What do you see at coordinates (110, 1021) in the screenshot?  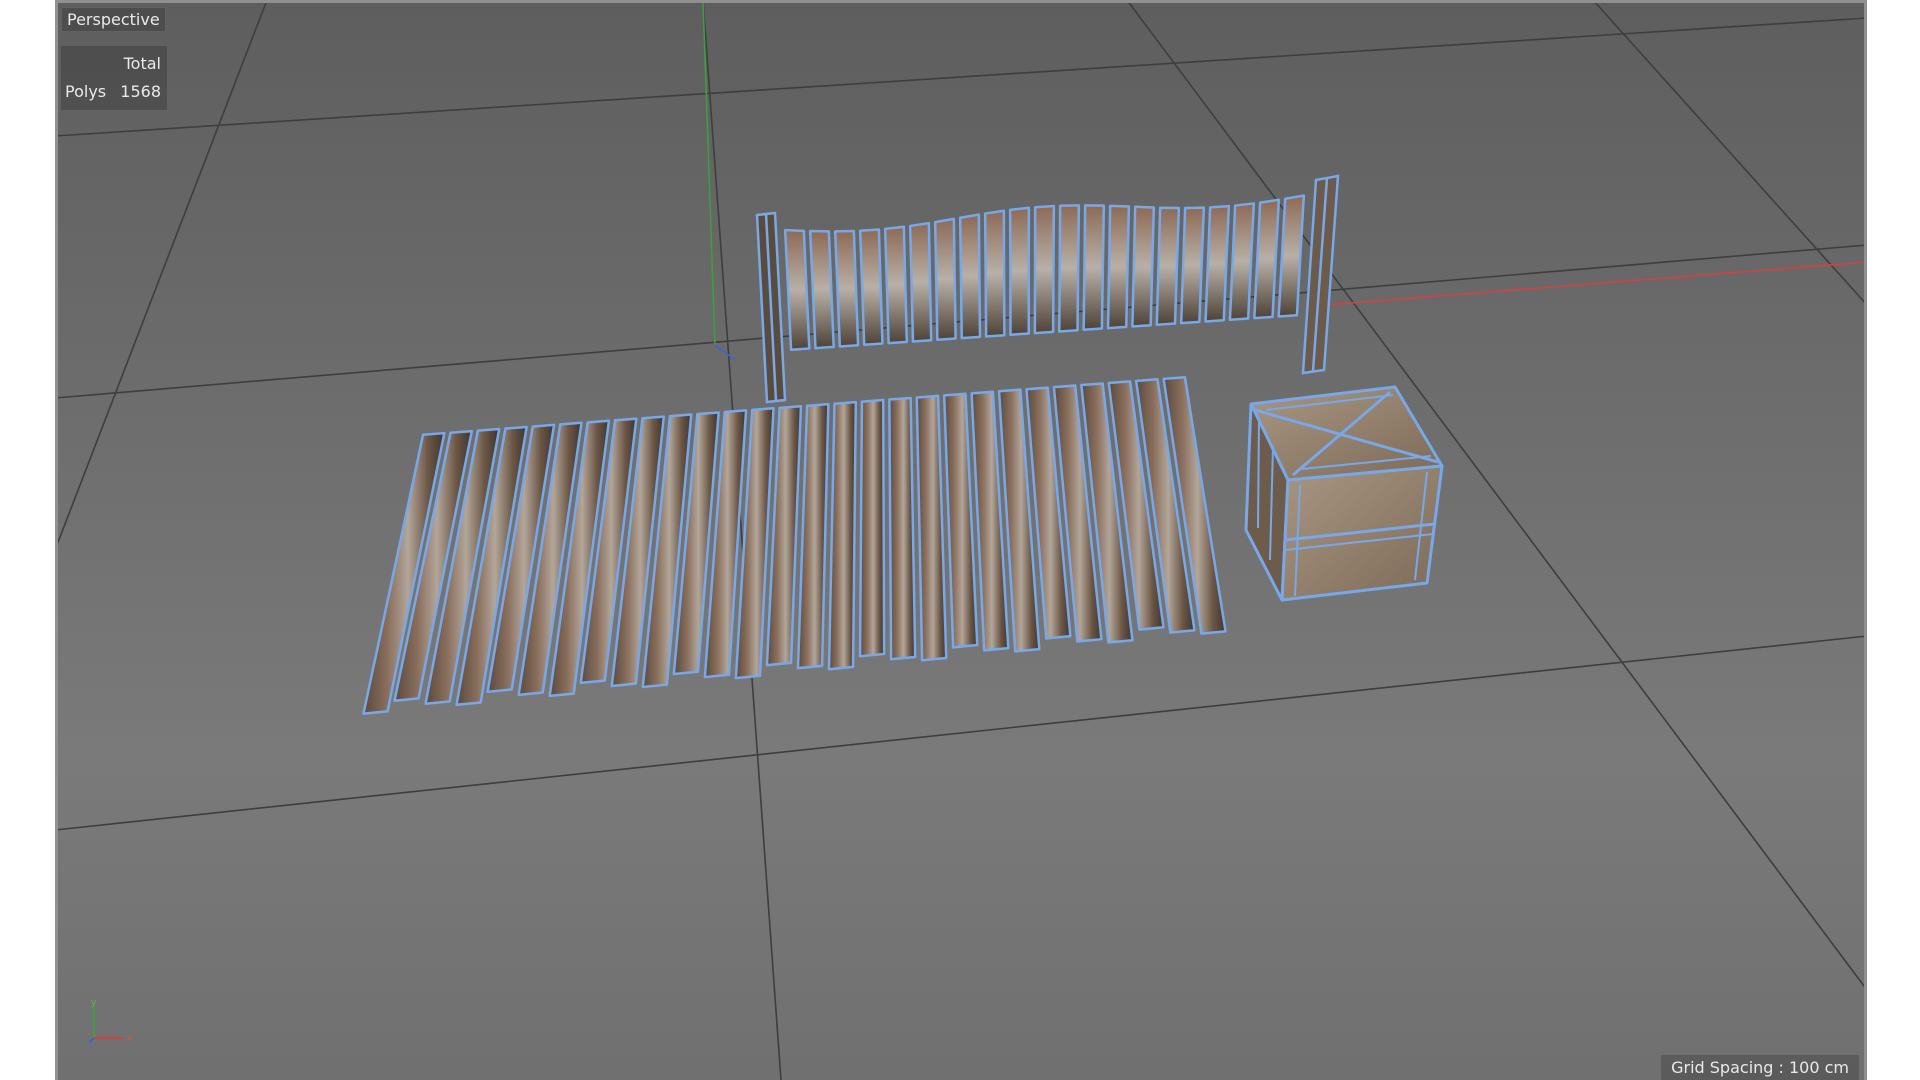 I see `axis-gizmo-icon: y x` at bounding box center [110, 1021].